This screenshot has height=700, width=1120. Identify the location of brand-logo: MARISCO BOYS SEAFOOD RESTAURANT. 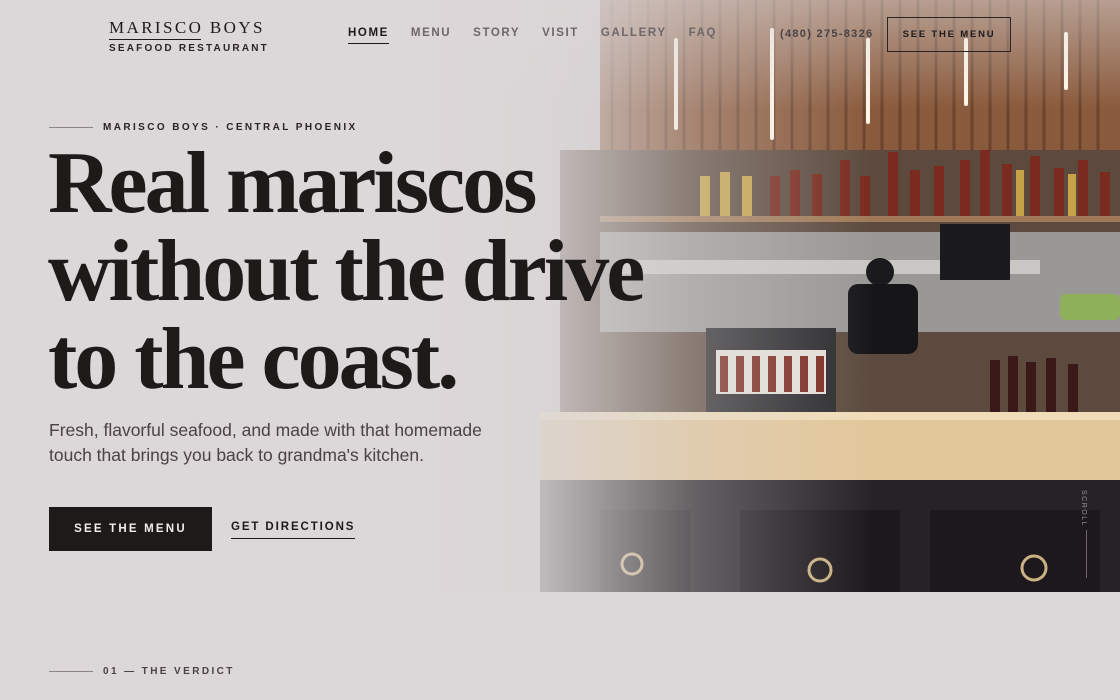
(189, 36).